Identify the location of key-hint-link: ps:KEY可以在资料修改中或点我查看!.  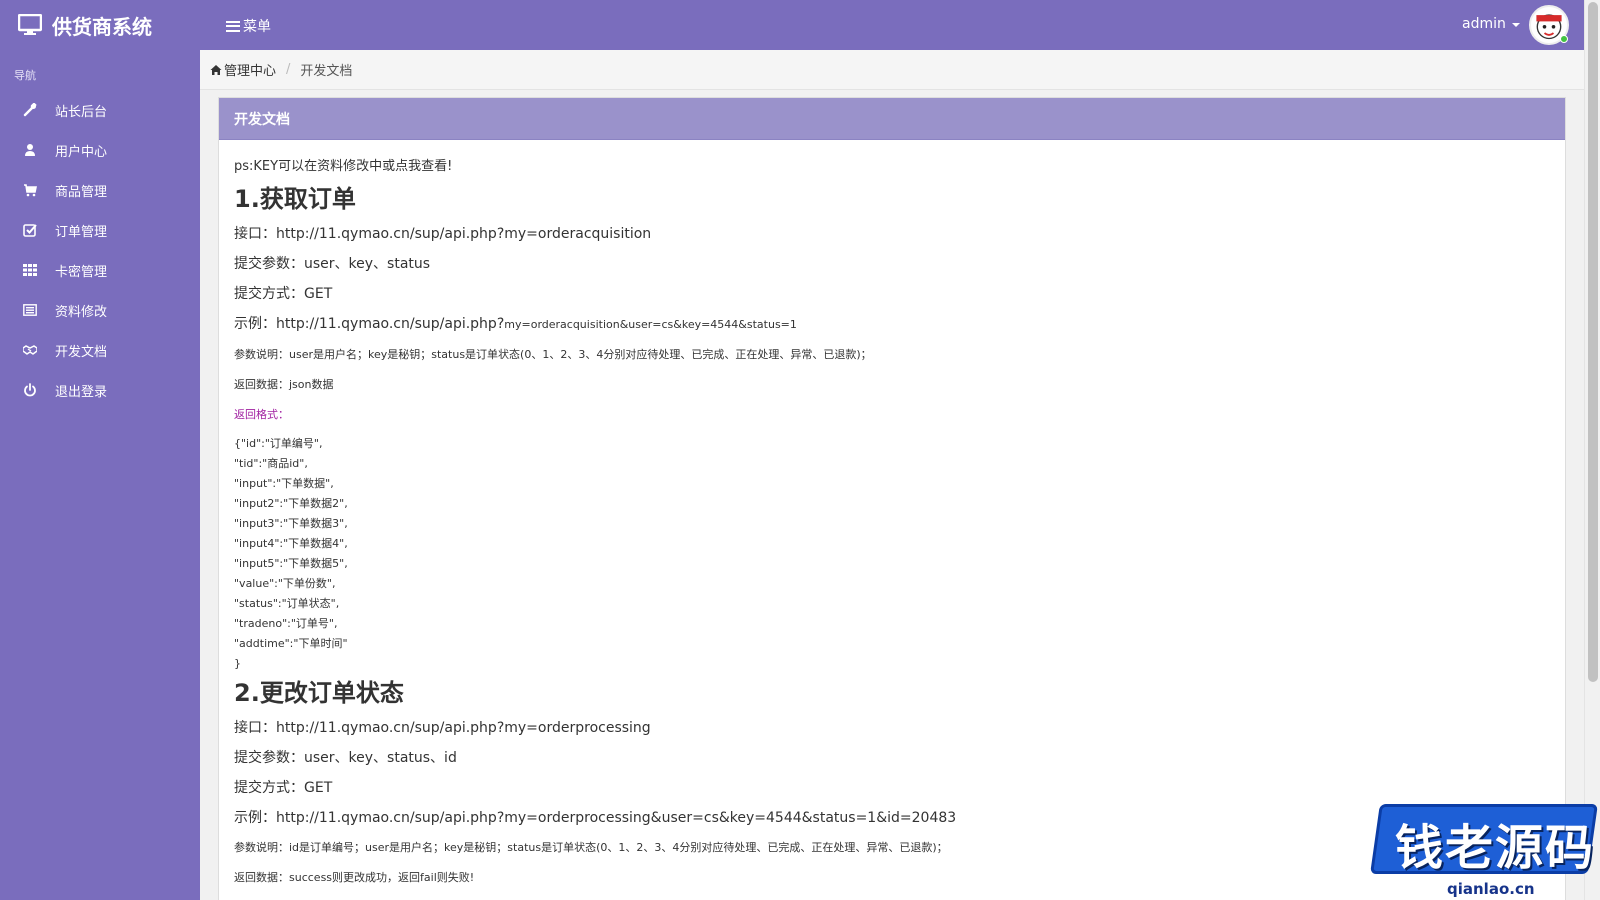
(892, 164).